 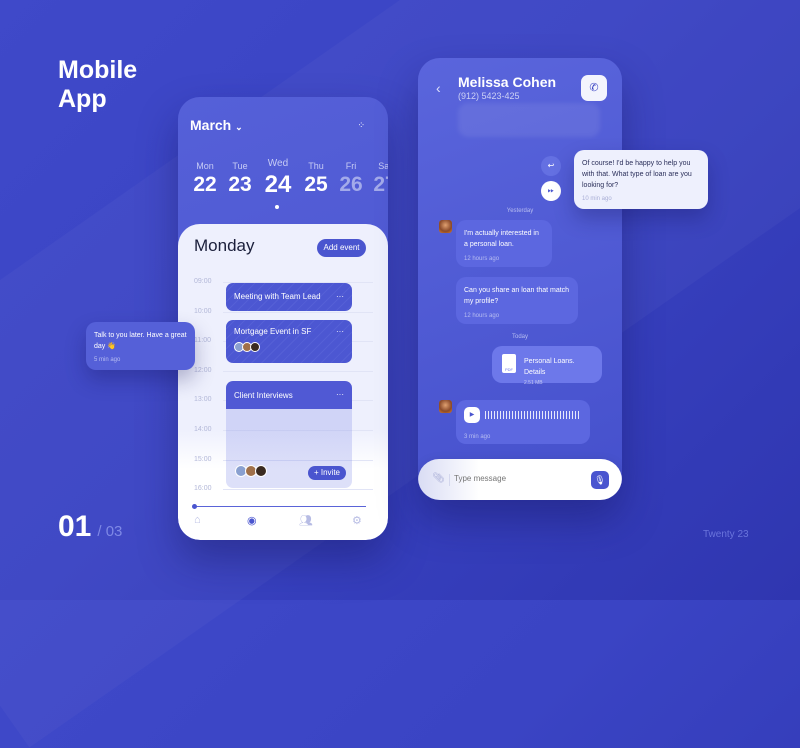 I want to click on day-date: 25, so click(x=316, y=184).